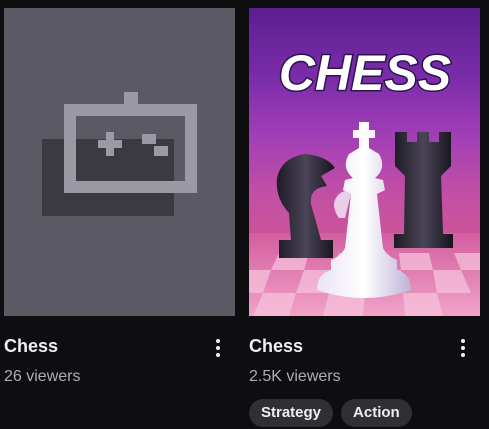 This screenshot has height=429, width=489. Describe the element at coordinates (119, 366) in the screenshot. I see `card-meta: Chess 26 viewers` at that location.